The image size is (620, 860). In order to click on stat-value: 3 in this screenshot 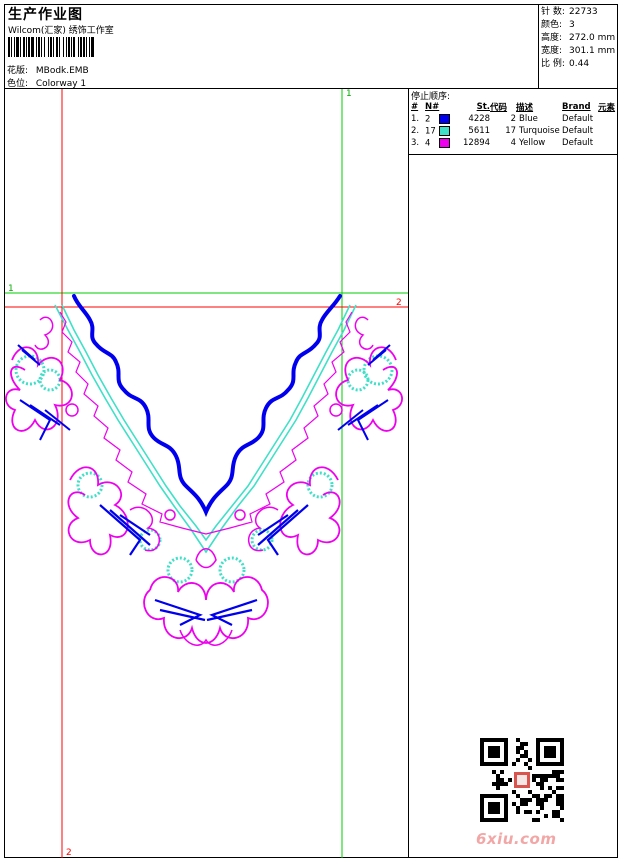, I will do `click(572, 25)`.